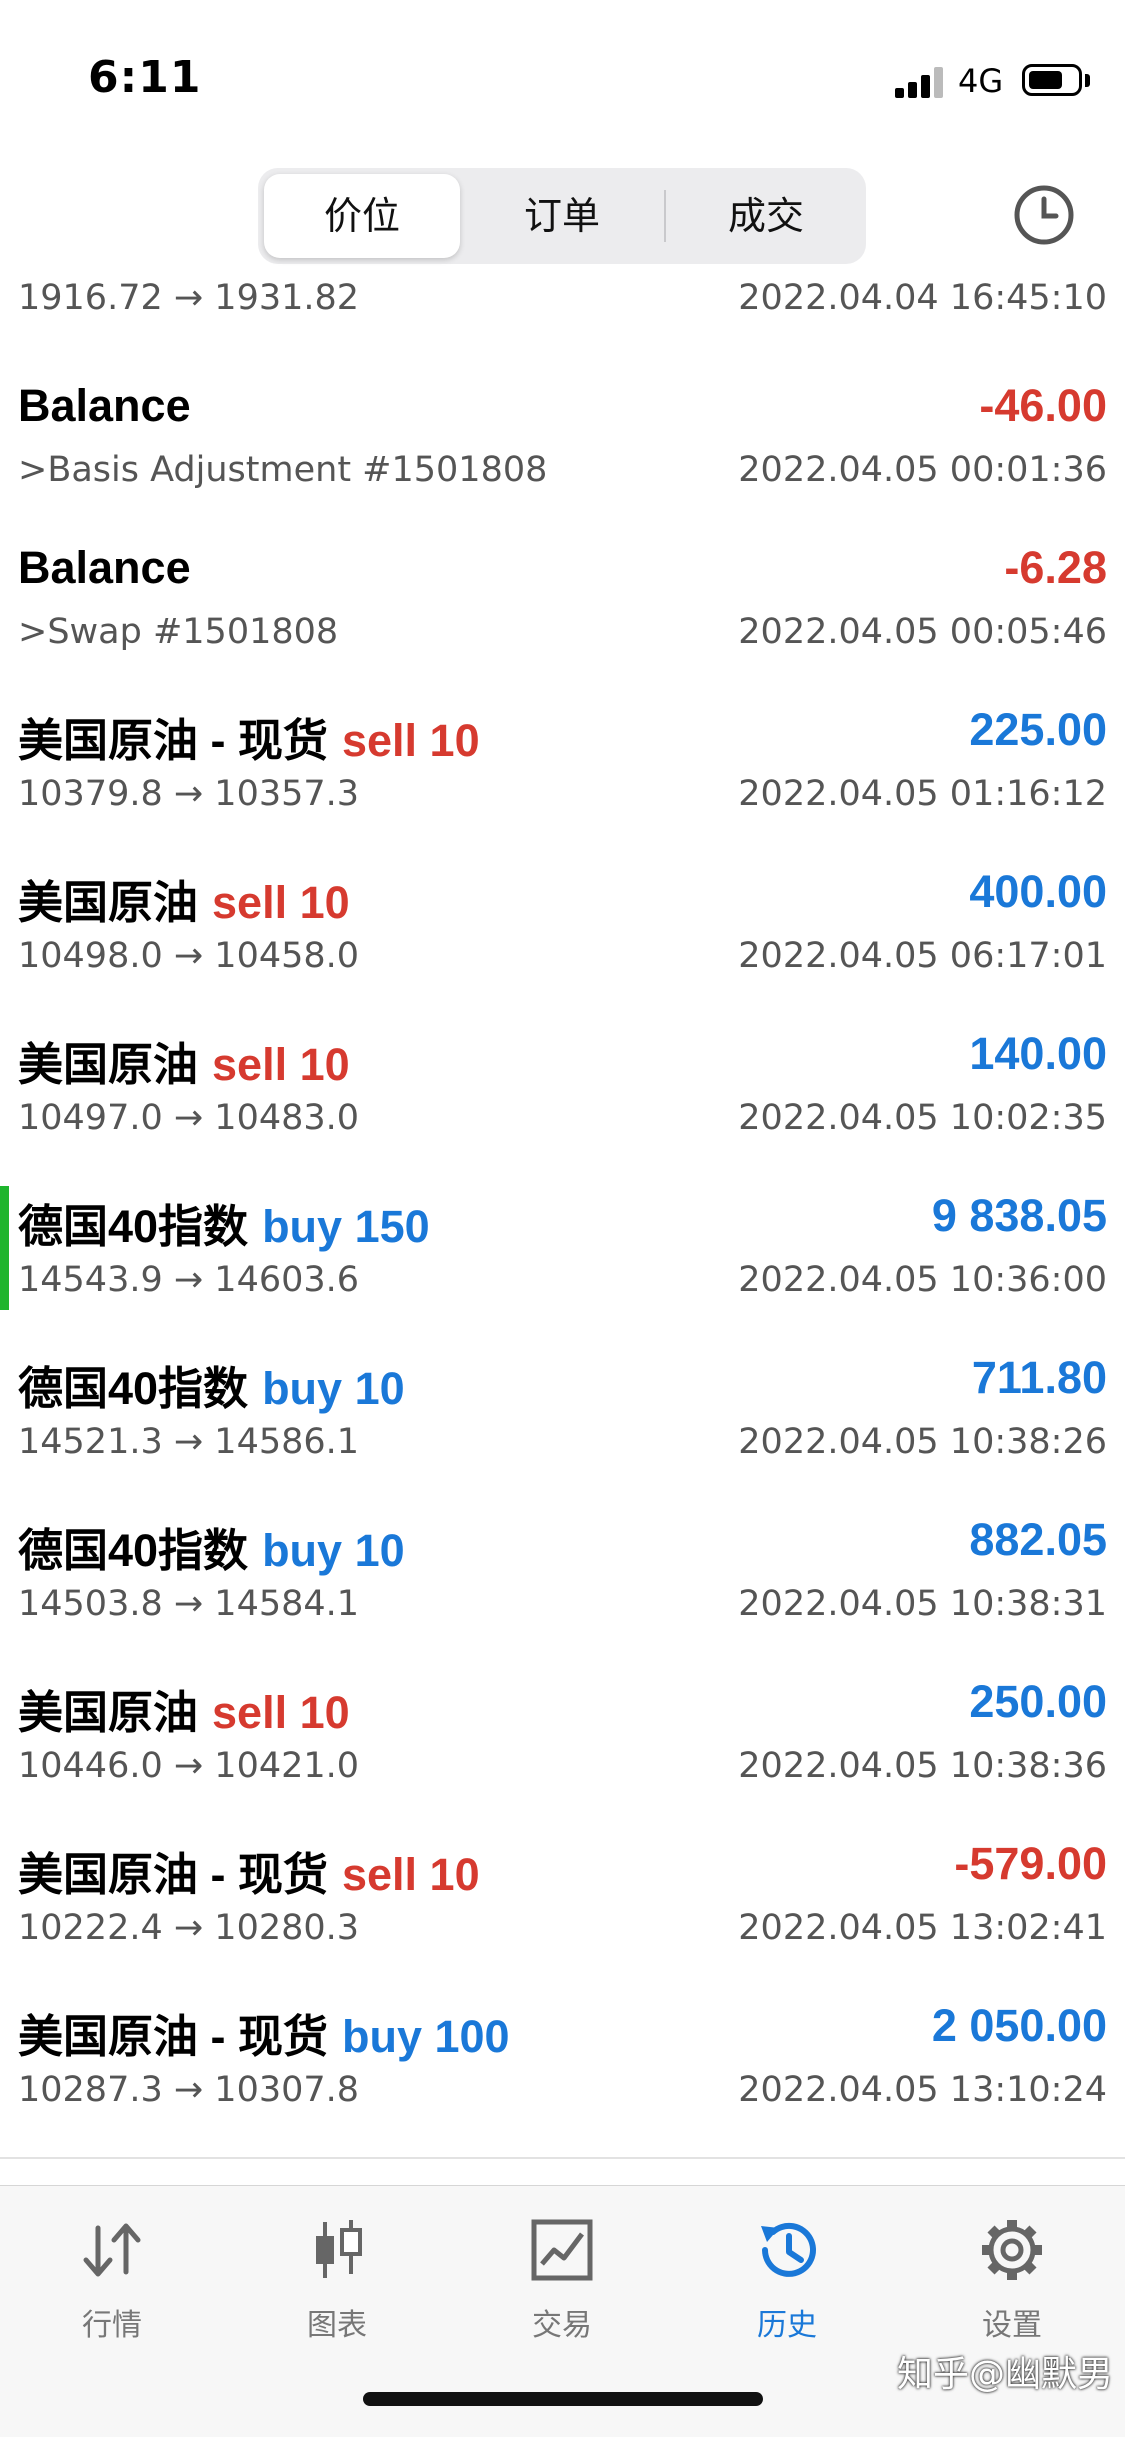 The width and height of the screenshot is (1125, 2437). What do you see at coordinates (189, 794) in the screenshot?
I see `price-range: 10379.8 → 10357.3` at bounding box center [189, 794].